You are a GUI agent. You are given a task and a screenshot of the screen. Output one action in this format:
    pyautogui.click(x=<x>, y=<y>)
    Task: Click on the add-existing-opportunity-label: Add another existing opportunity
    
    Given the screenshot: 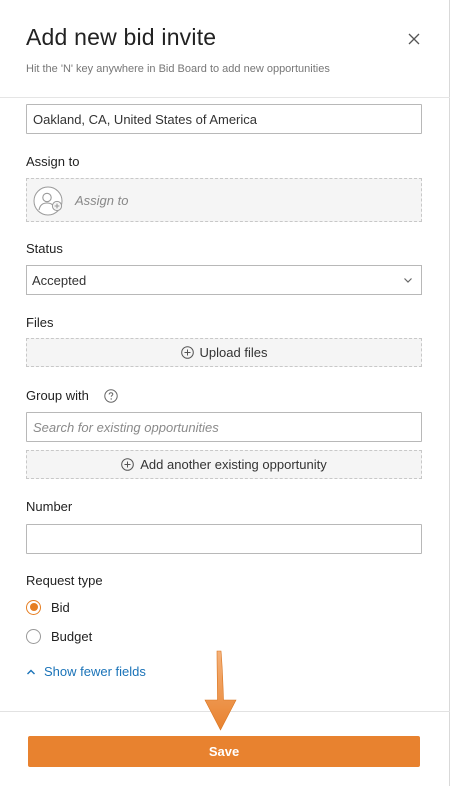 What is the action you would take?
    pyautogui.click(x=233, y=464)
    